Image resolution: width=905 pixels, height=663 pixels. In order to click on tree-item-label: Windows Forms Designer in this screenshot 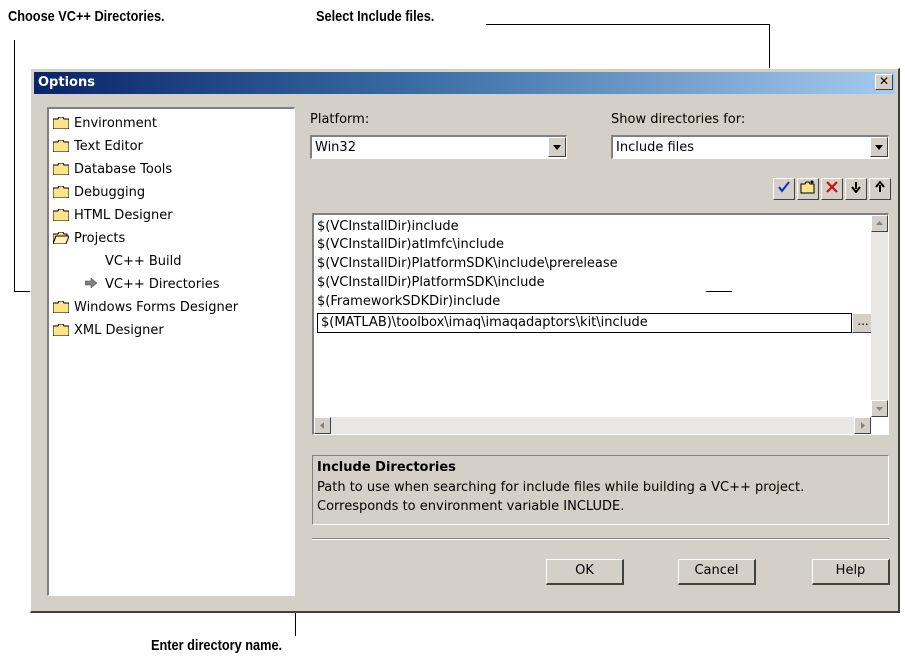, I will do `click(156, 307)`.